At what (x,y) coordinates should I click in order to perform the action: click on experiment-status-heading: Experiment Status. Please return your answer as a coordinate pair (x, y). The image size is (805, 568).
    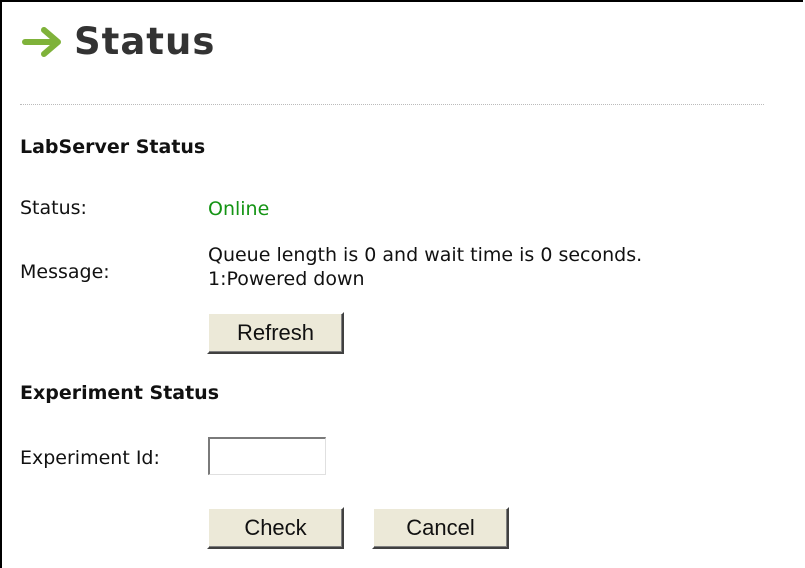
    Looking at the image, I should click on (120, 393).